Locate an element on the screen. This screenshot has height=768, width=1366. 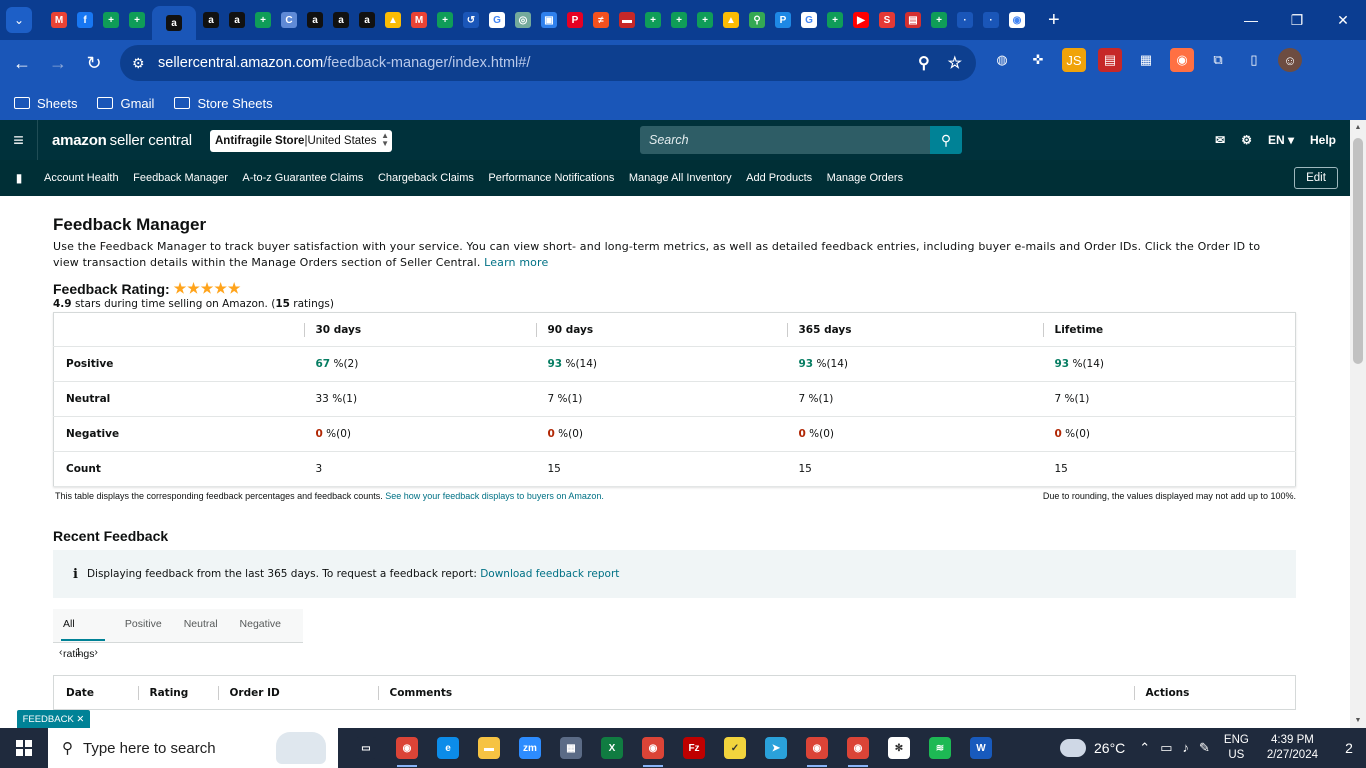
browser-tab: ▣ is located at coordinates (549, 20).